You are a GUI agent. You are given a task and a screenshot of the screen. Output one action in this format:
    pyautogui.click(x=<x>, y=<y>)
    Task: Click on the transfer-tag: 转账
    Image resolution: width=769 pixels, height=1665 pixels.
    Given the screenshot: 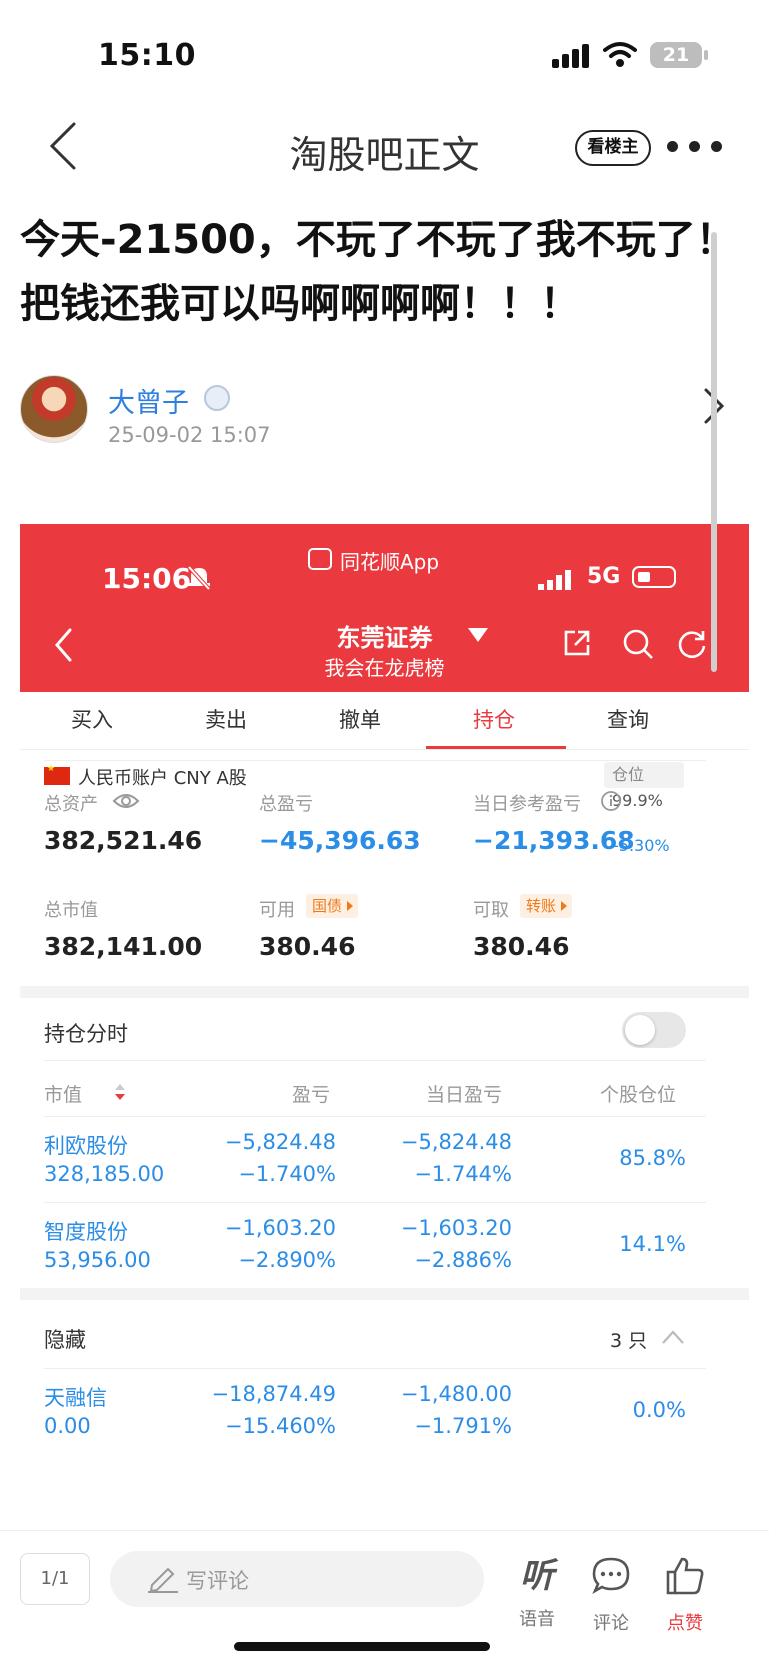 What is the action you would take?
    pyautogui.click(x=546, y=906)
    